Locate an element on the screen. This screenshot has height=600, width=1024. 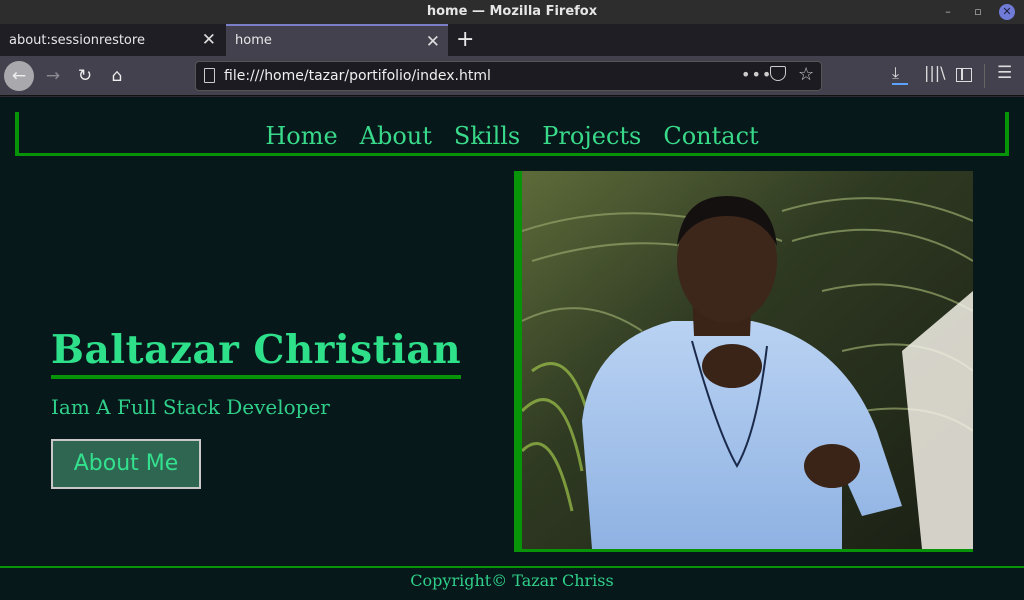
tab-label: about:sessionrestore is located at coordinates (77, 40).